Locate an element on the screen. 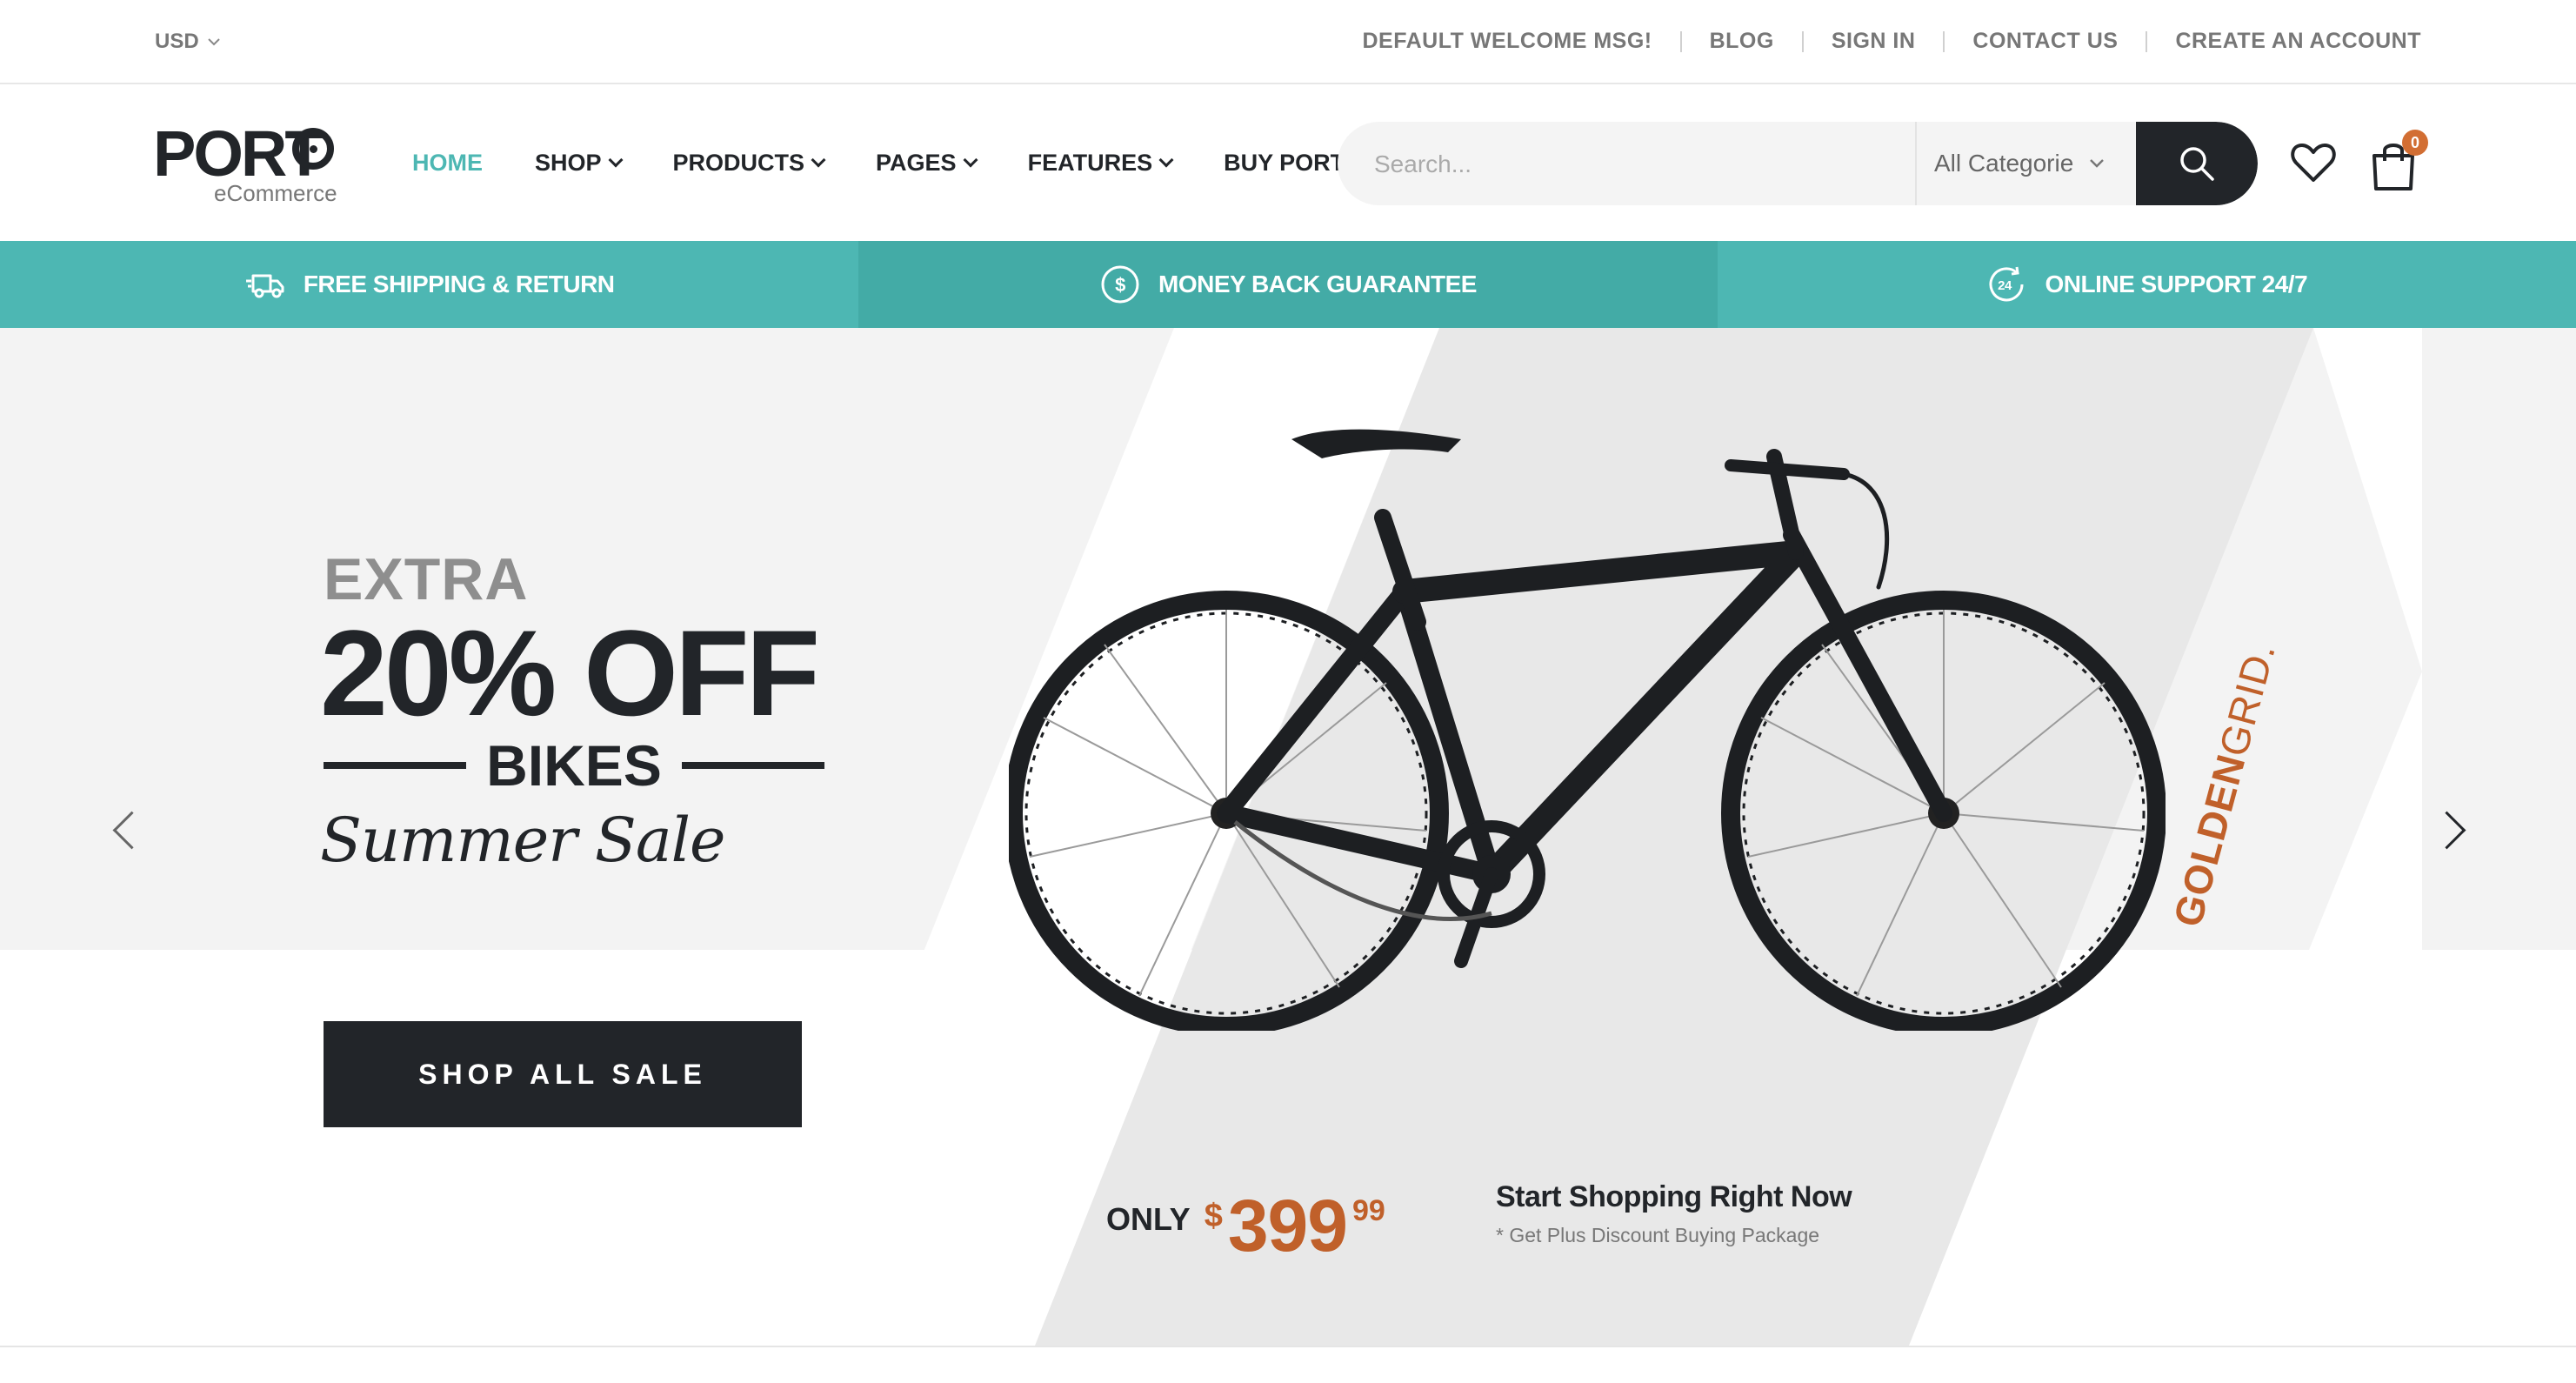  shop-all-sale-button: SHOP ALL SALE is located at coordinates (563, 1074).